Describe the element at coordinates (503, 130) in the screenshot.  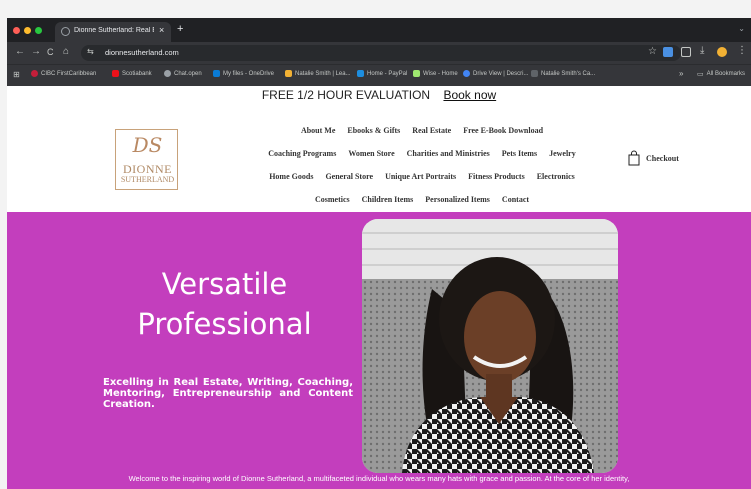
I see `nav-free-ebook-download: Free E-Book Download` at that location.